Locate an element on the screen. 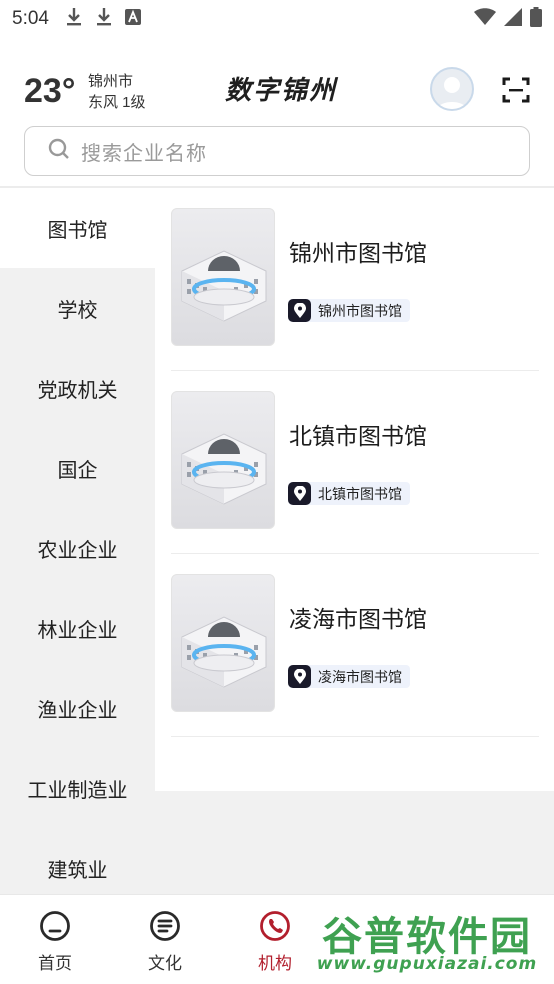 This screenshot has height=984, width=554. search-input: 搜索企业名称 is located at coordinates (277, 151).